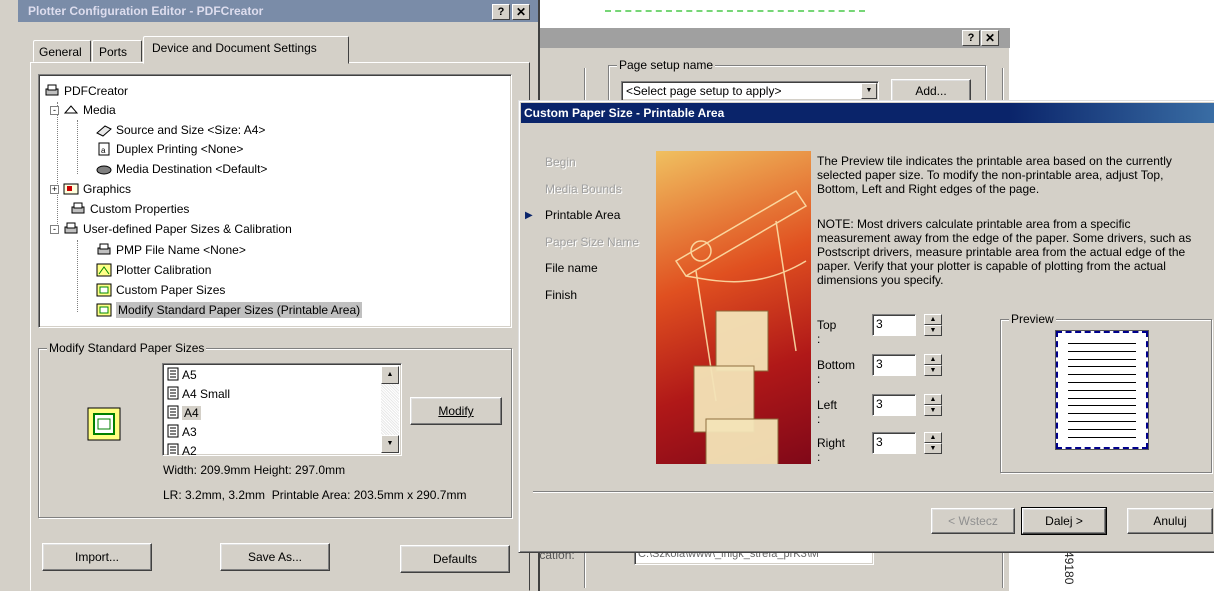  What do you see at coordinates (561, 295) in the screenshot?
I see `wizard-step-finish: Finish` at bounding box center [561, 295].